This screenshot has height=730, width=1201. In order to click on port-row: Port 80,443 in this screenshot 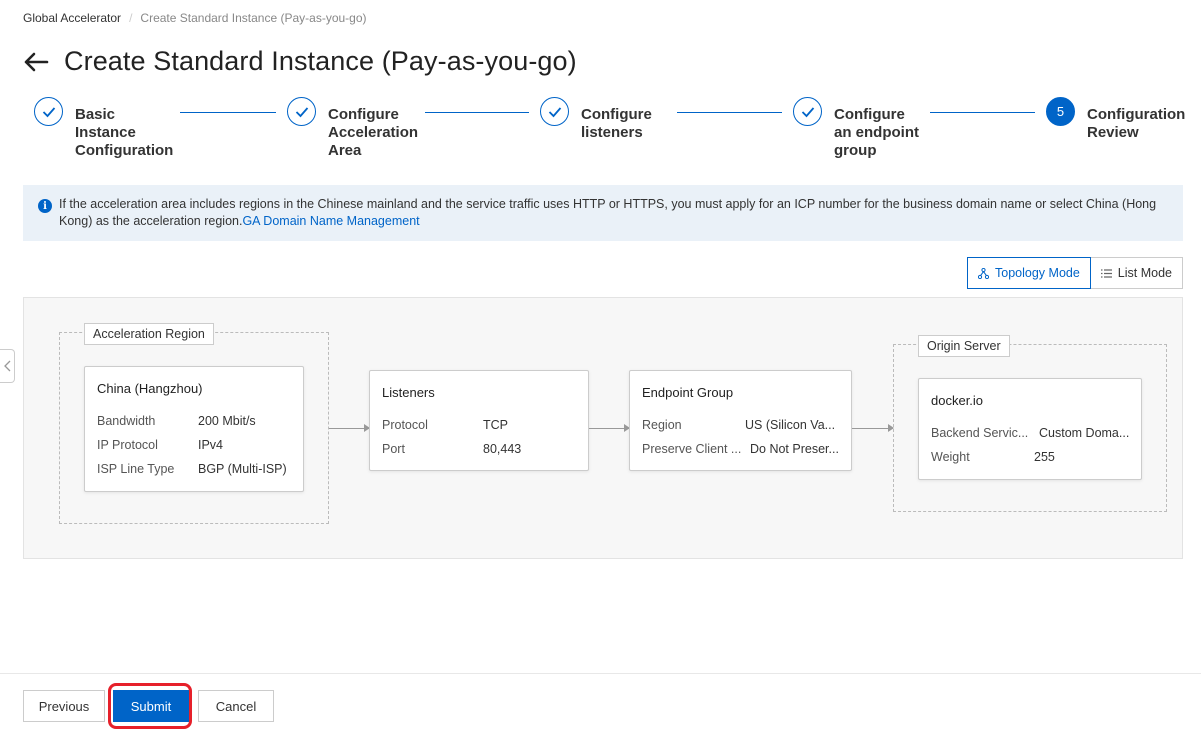, I will do `click(451, 449)`.